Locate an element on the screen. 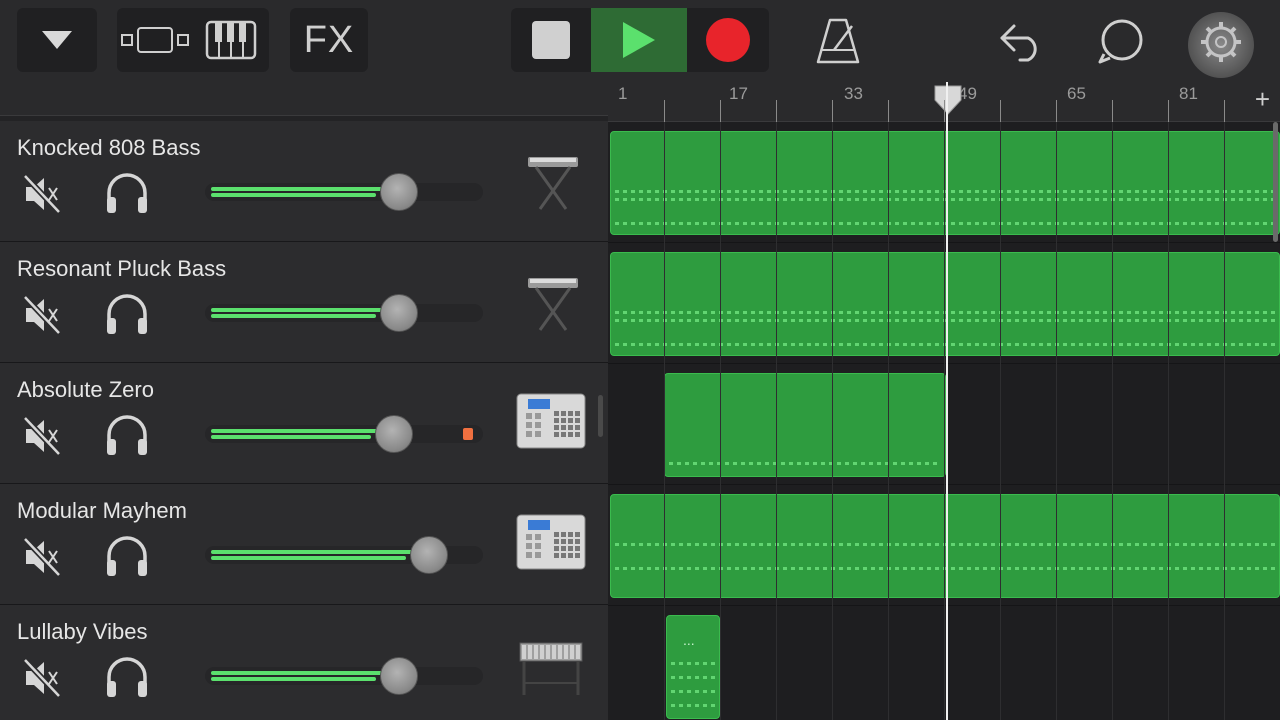 This screenshot has width=1280, height=720. record-icon is located at coordinates (728, 40).